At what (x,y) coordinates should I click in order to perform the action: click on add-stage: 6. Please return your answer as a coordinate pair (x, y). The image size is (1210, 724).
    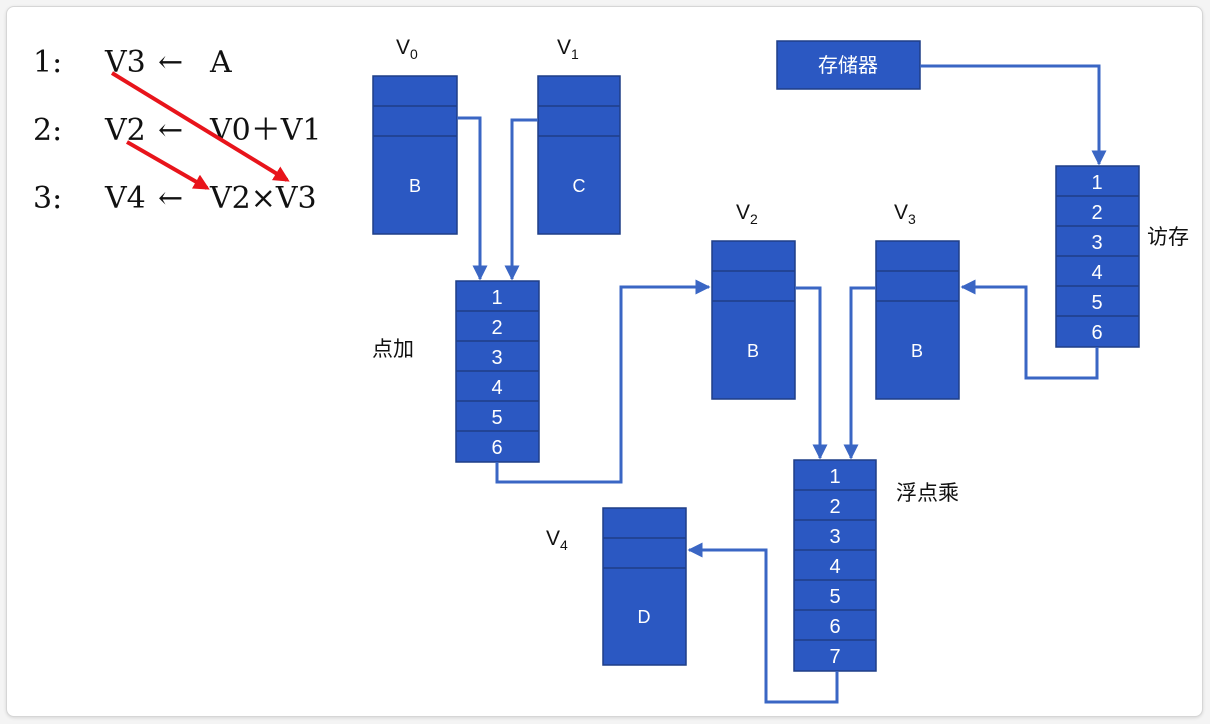
    Looking at the image, I should click on (496, 448).